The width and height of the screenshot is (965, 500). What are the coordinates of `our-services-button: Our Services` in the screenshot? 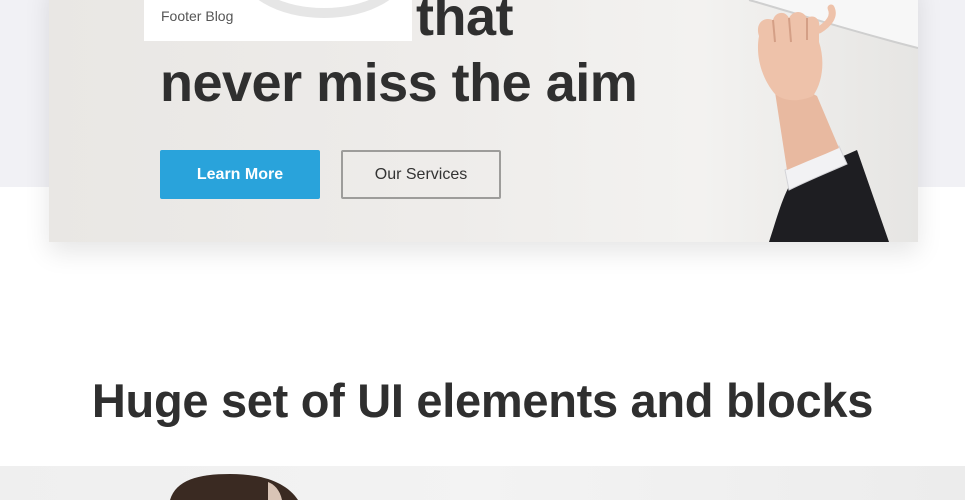 It's located at (421, 174).